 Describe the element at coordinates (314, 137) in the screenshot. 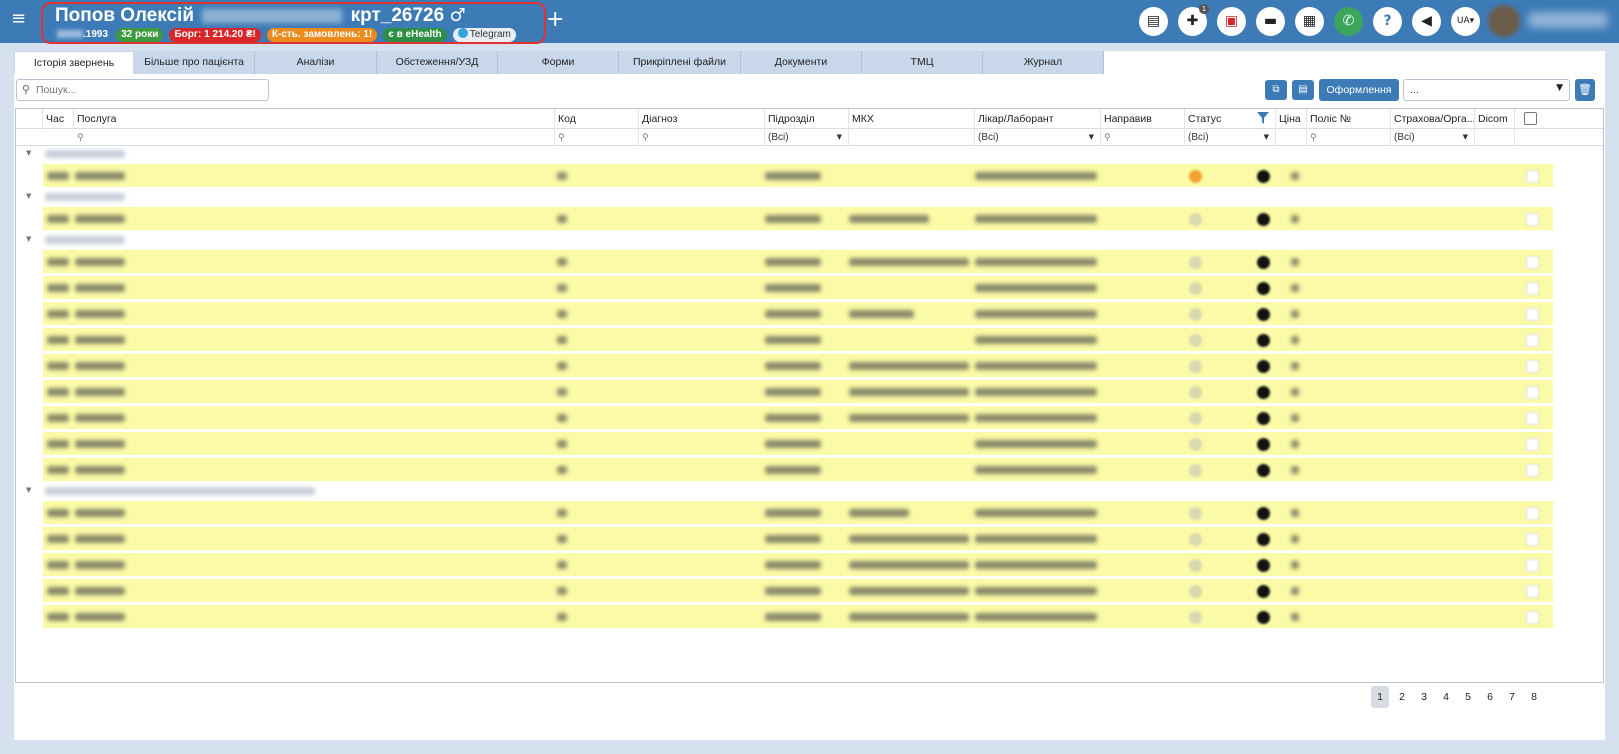

I see `filter-service: ⚲` at that location.